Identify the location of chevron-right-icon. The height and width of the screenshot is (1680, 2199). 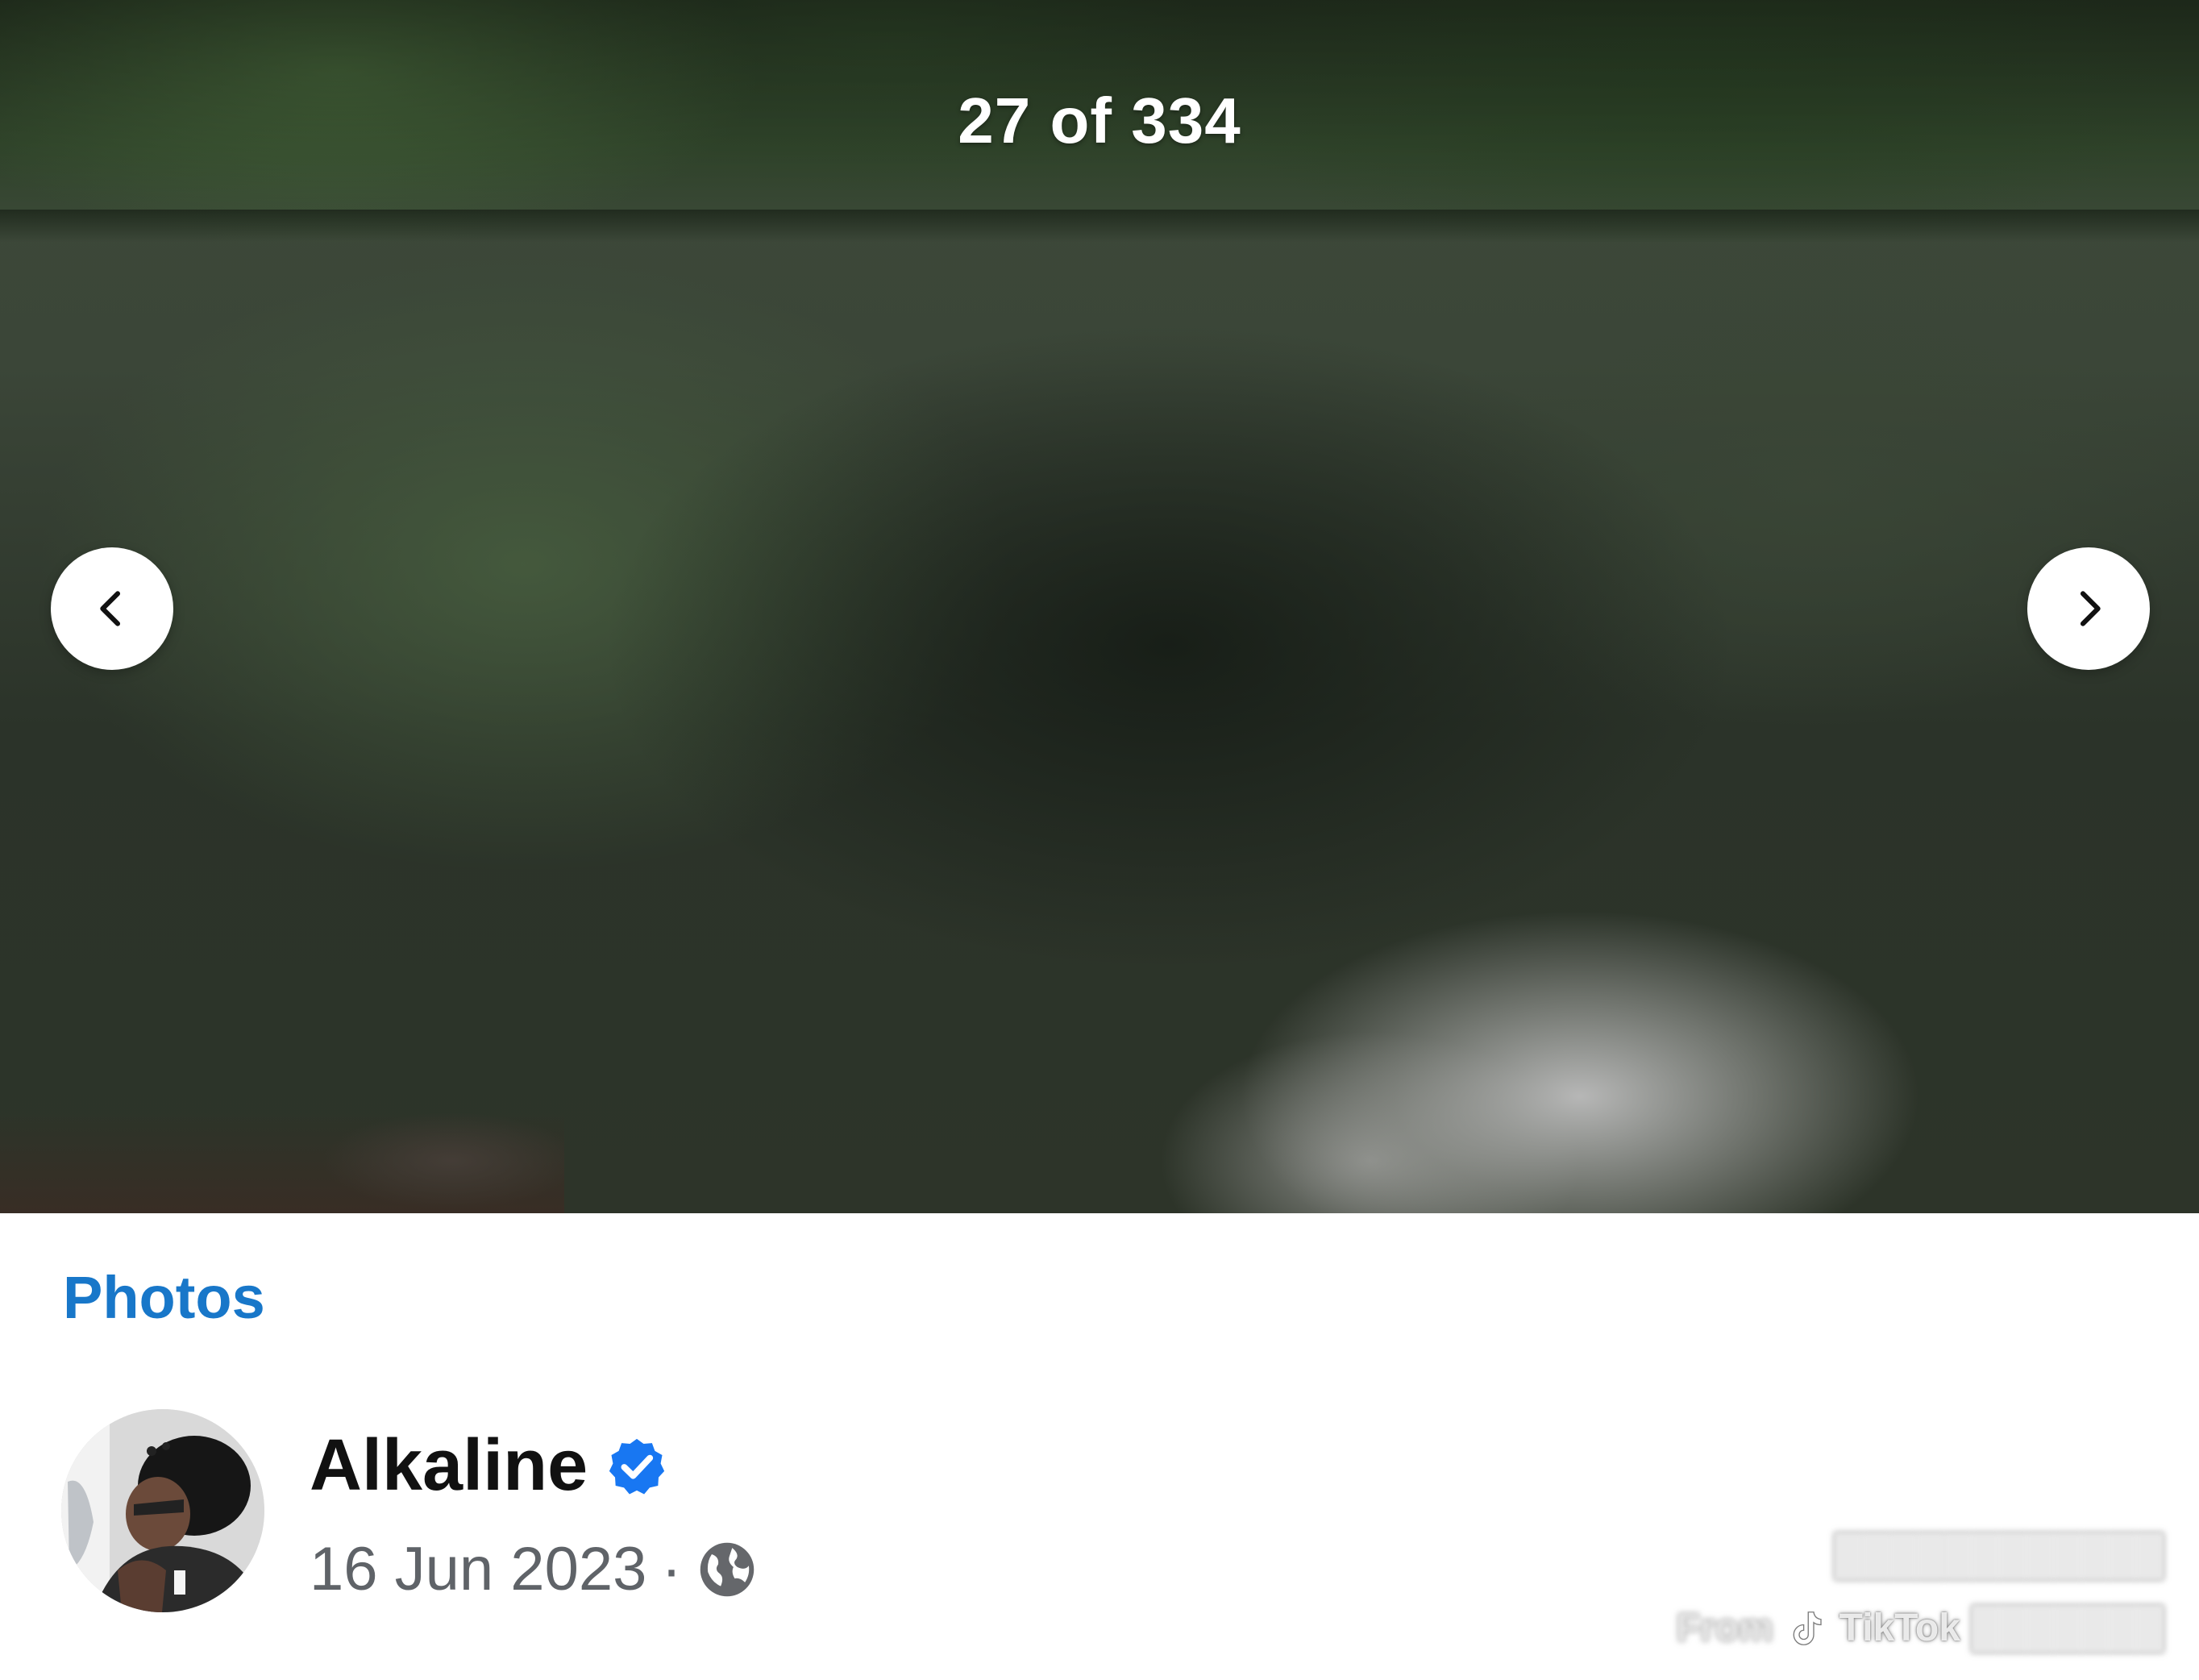
(2090, 608).